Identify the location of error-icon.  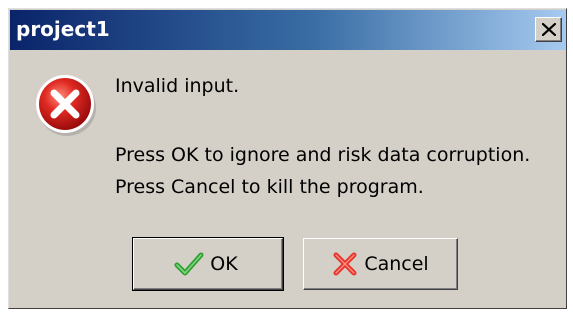
(66, 105).